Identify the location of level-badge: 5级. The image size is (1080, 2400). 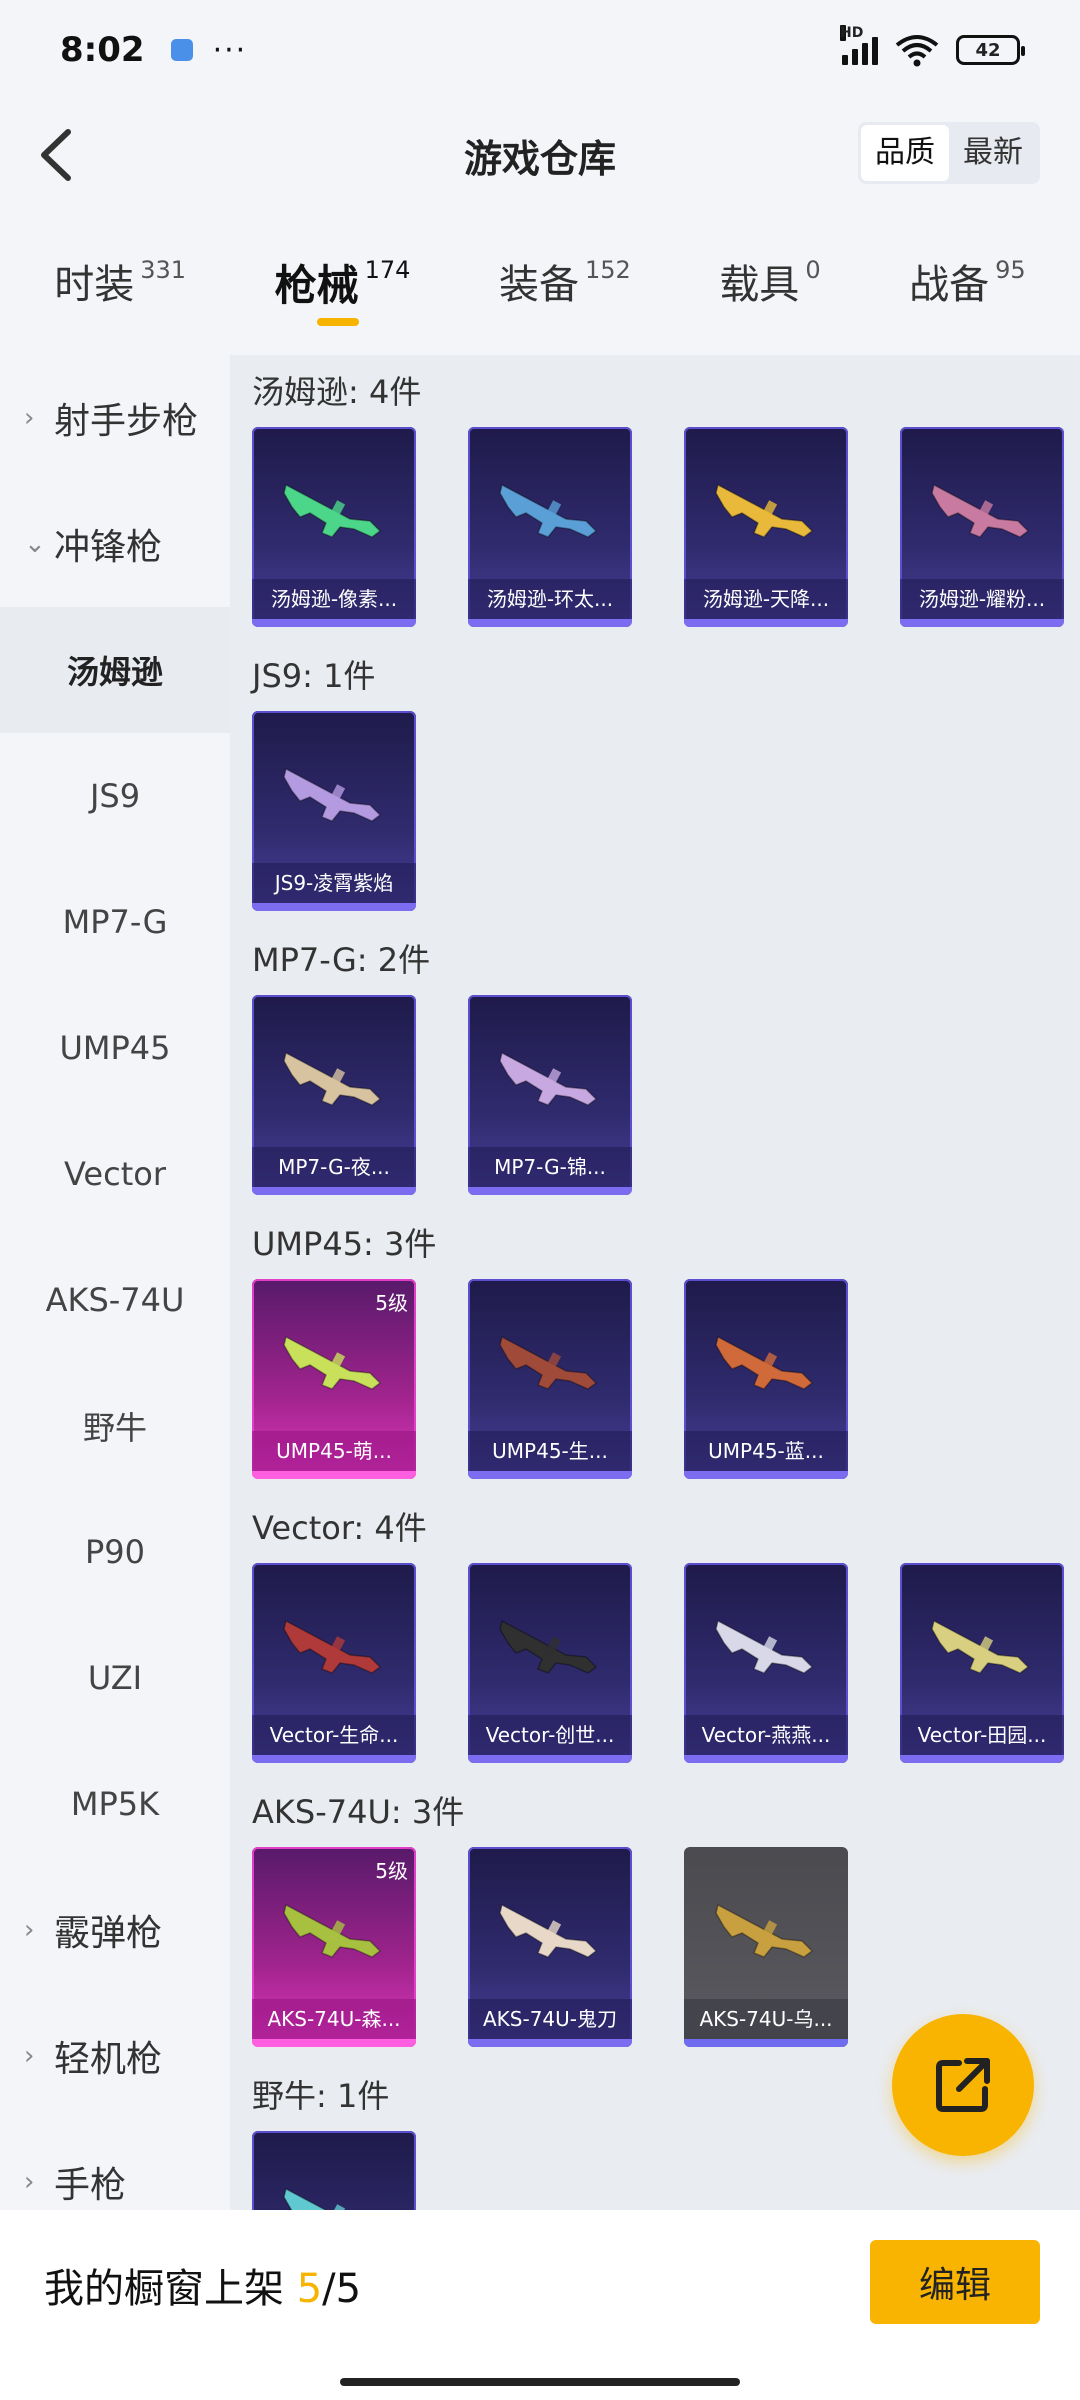
(391, 1871).